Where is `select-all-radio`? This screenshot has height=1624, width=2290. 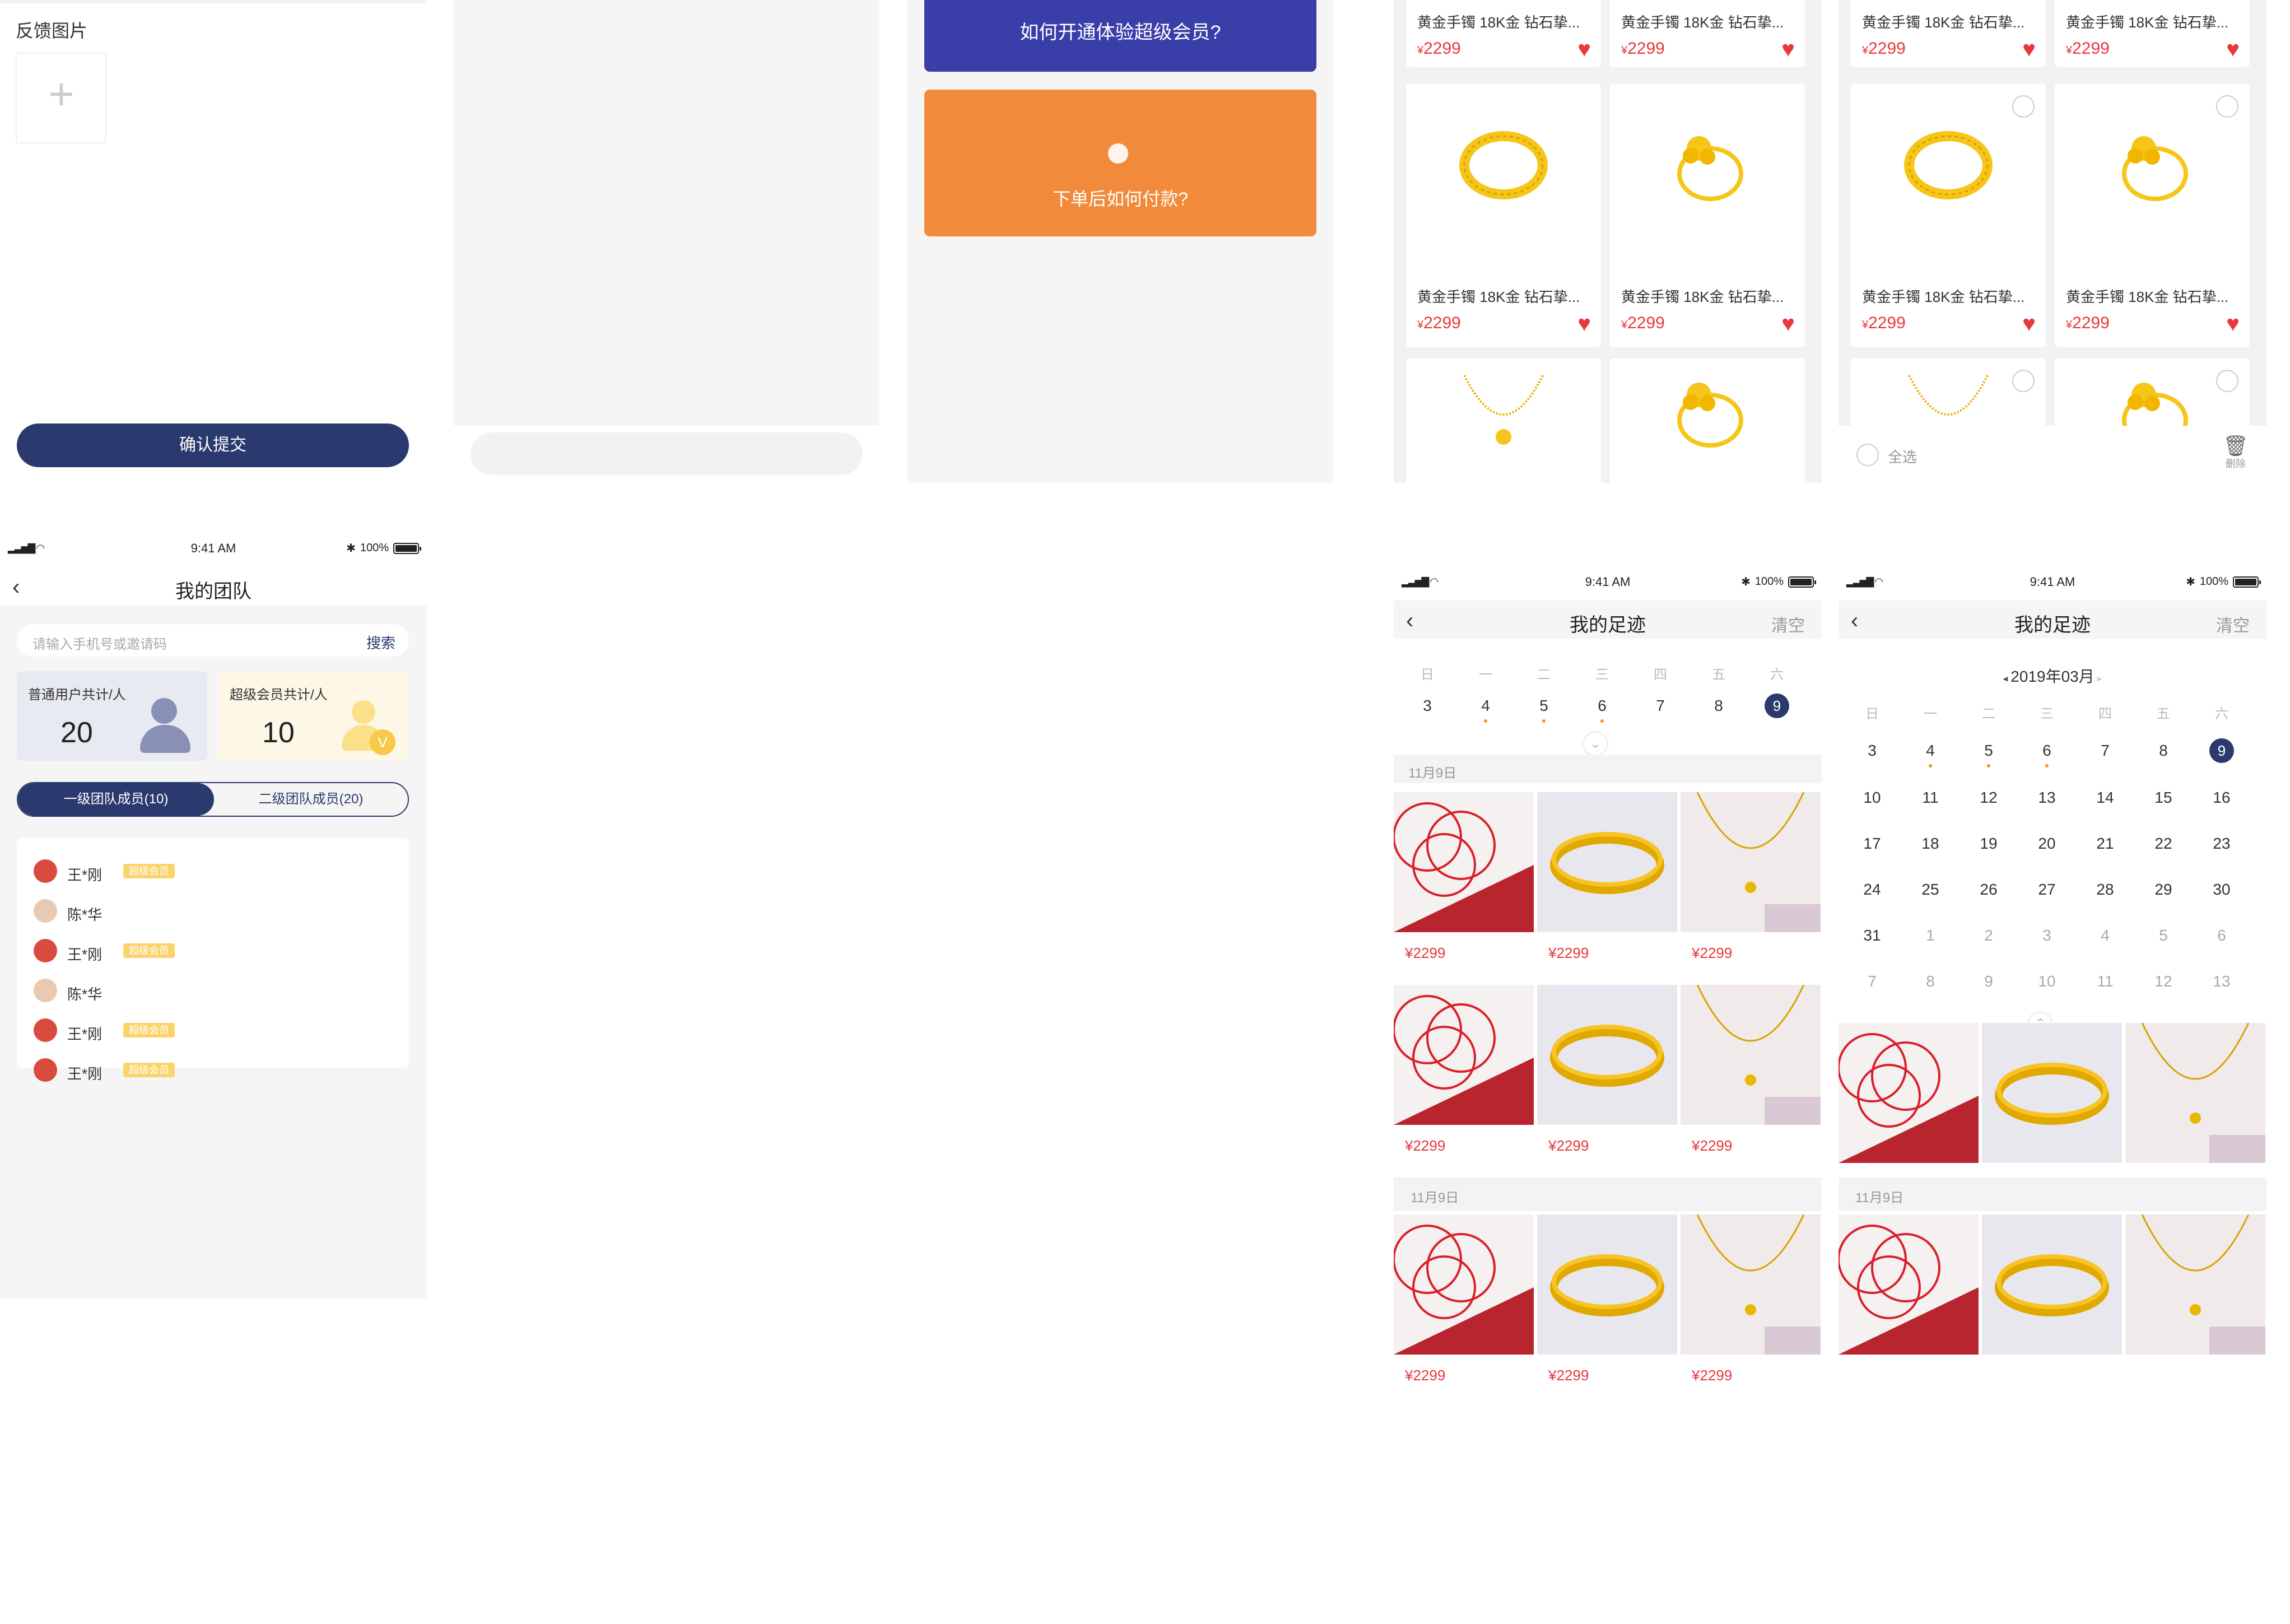 select-all-radio is located at coordinates (1867, 455).